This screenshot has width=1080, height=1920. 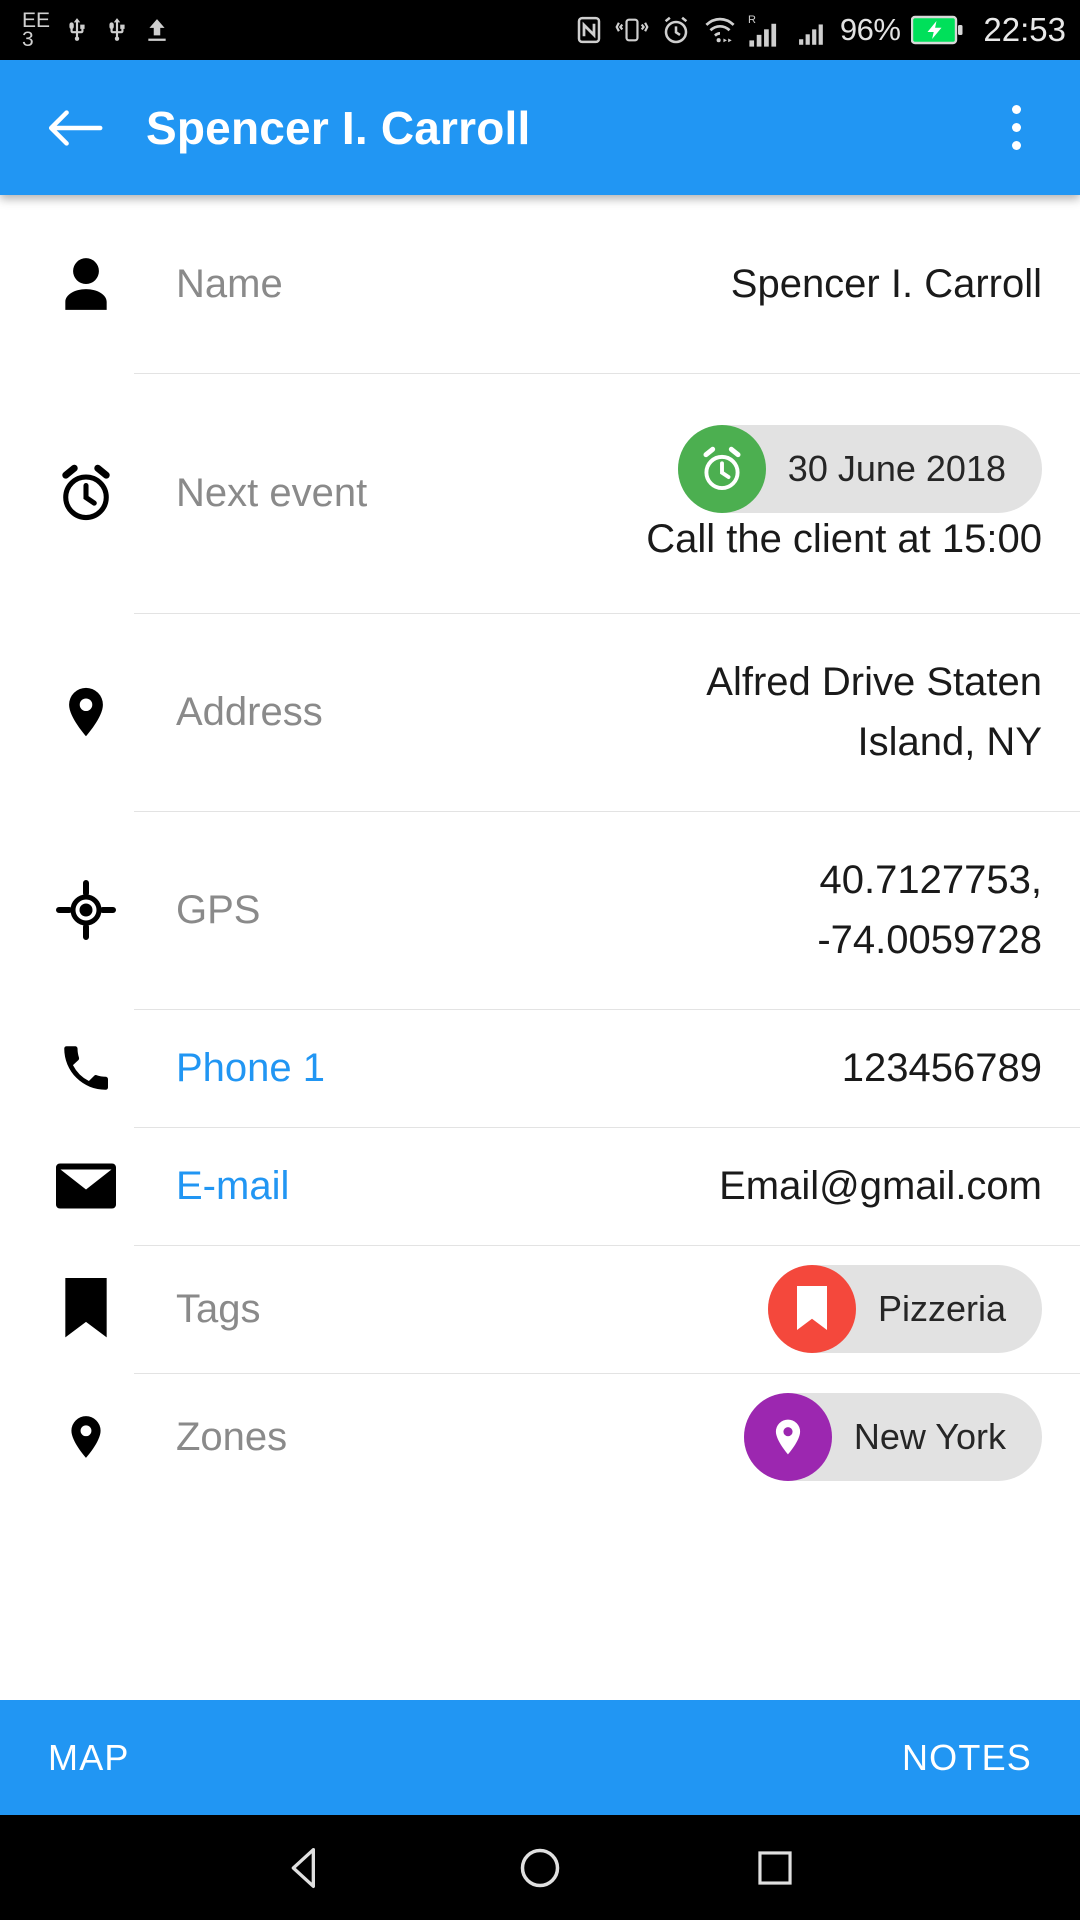 I want to click on detail-row-tags: Tags Pizzeria, so click(x=540, y=1309).